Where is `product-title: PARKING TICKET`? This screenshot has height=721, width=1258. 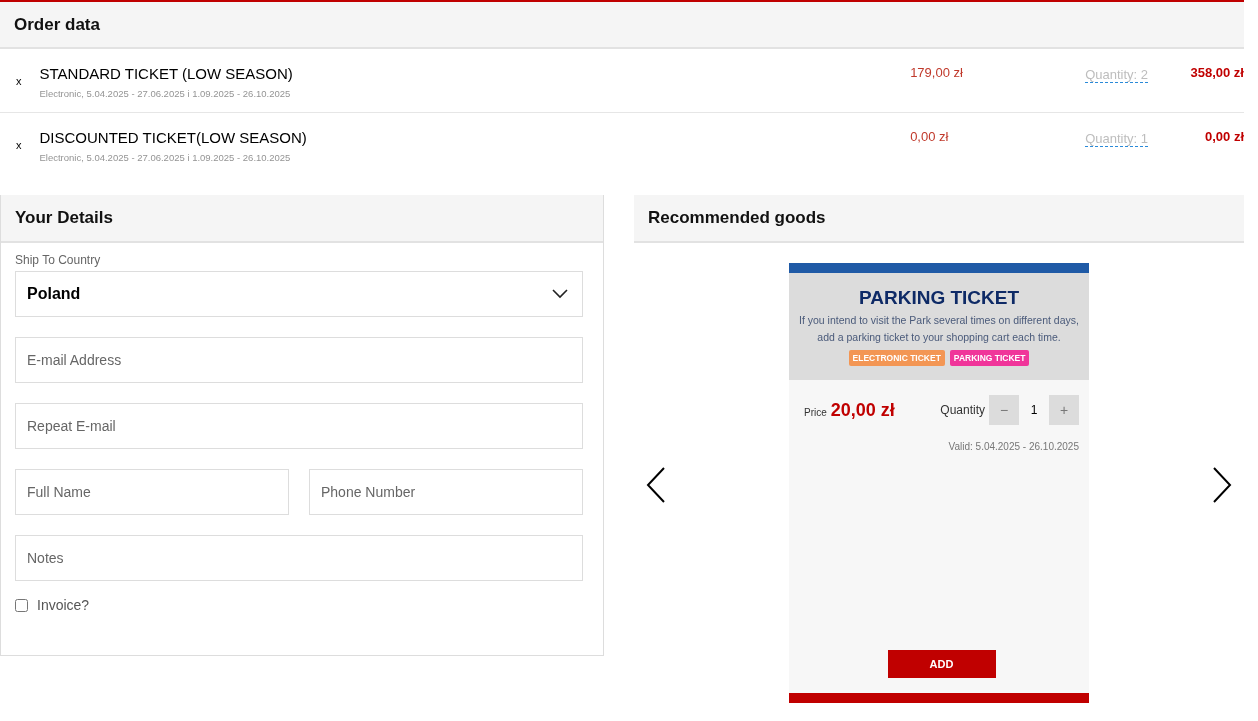 product-title: PARKING TICKET is located at coordinates (939, 298).